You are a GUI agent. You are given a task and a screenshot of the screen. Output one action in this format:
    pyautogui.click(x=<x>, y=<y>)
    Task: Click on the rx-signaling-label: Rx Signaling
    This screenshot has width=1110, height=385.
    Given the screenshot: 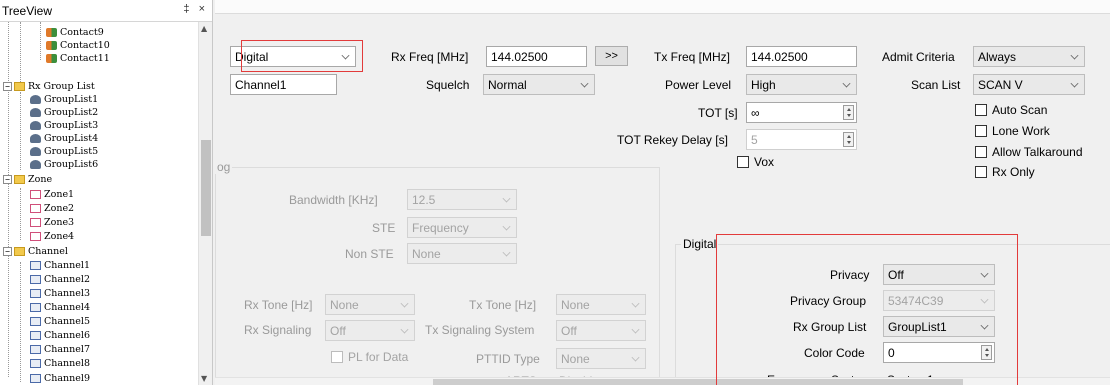 What is the action you would take?
    pyautogui.click(x=278, y=330)
    